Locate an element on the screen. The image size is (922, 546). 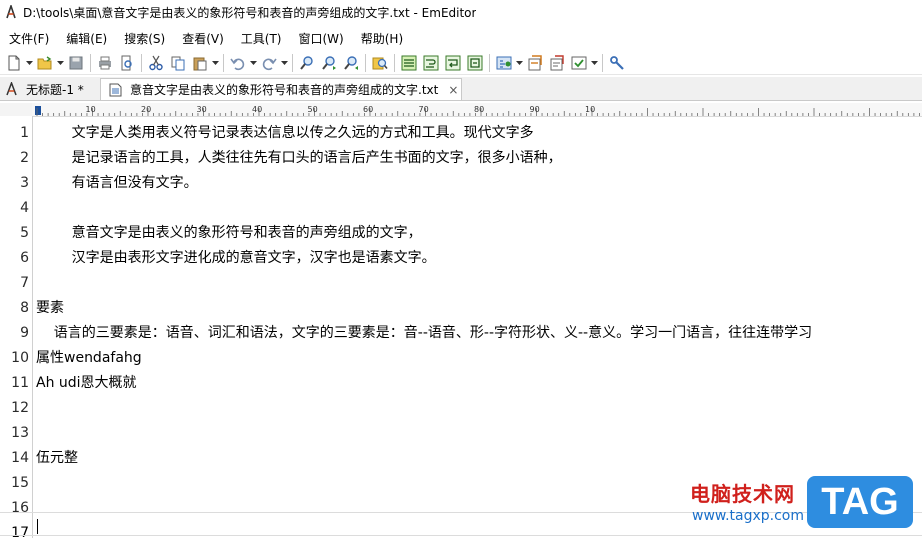
text-line: 有语言但没有文字。 is located at coordinates (117, 183).